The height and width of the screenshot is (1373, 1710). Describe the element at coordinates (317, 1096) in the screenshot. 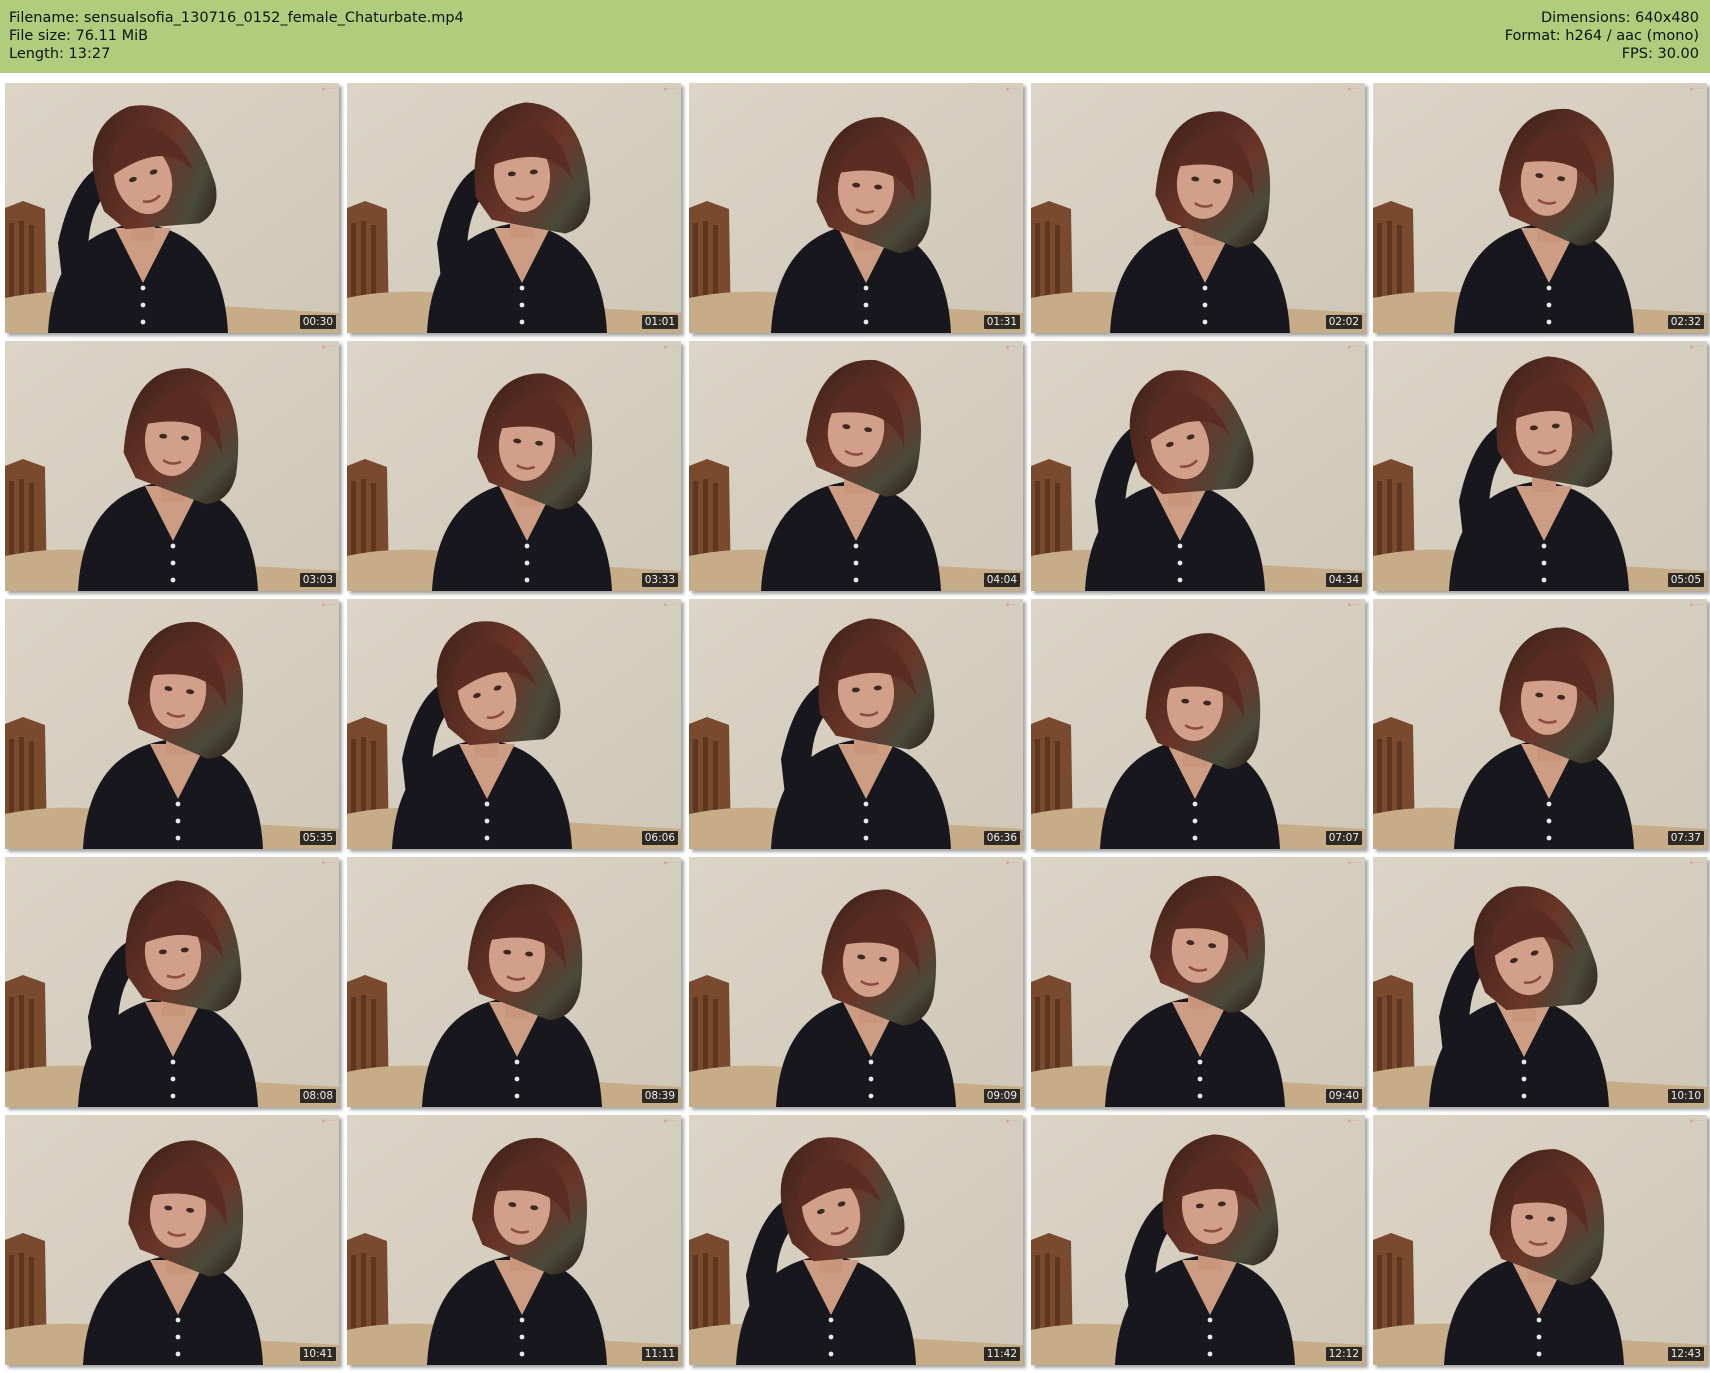

I see `thumbnail-timestamp: 08:08` at that location.